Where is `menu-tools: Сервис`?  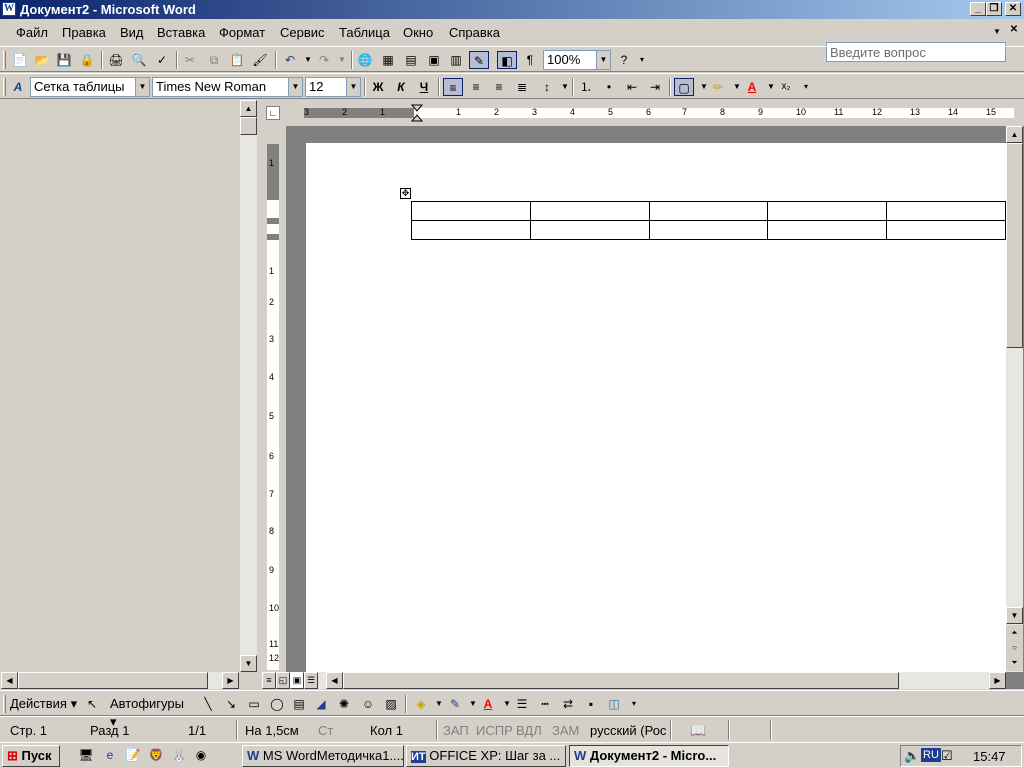
menu-tools: Сервис is located at coordinates (302, 32).